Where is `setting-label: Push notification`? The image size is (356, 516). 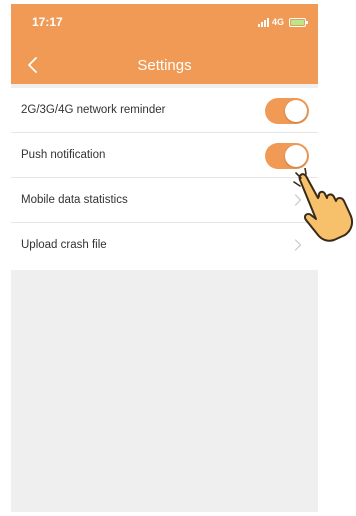 setting-label: Push notification is located at coordinates (63, 155).